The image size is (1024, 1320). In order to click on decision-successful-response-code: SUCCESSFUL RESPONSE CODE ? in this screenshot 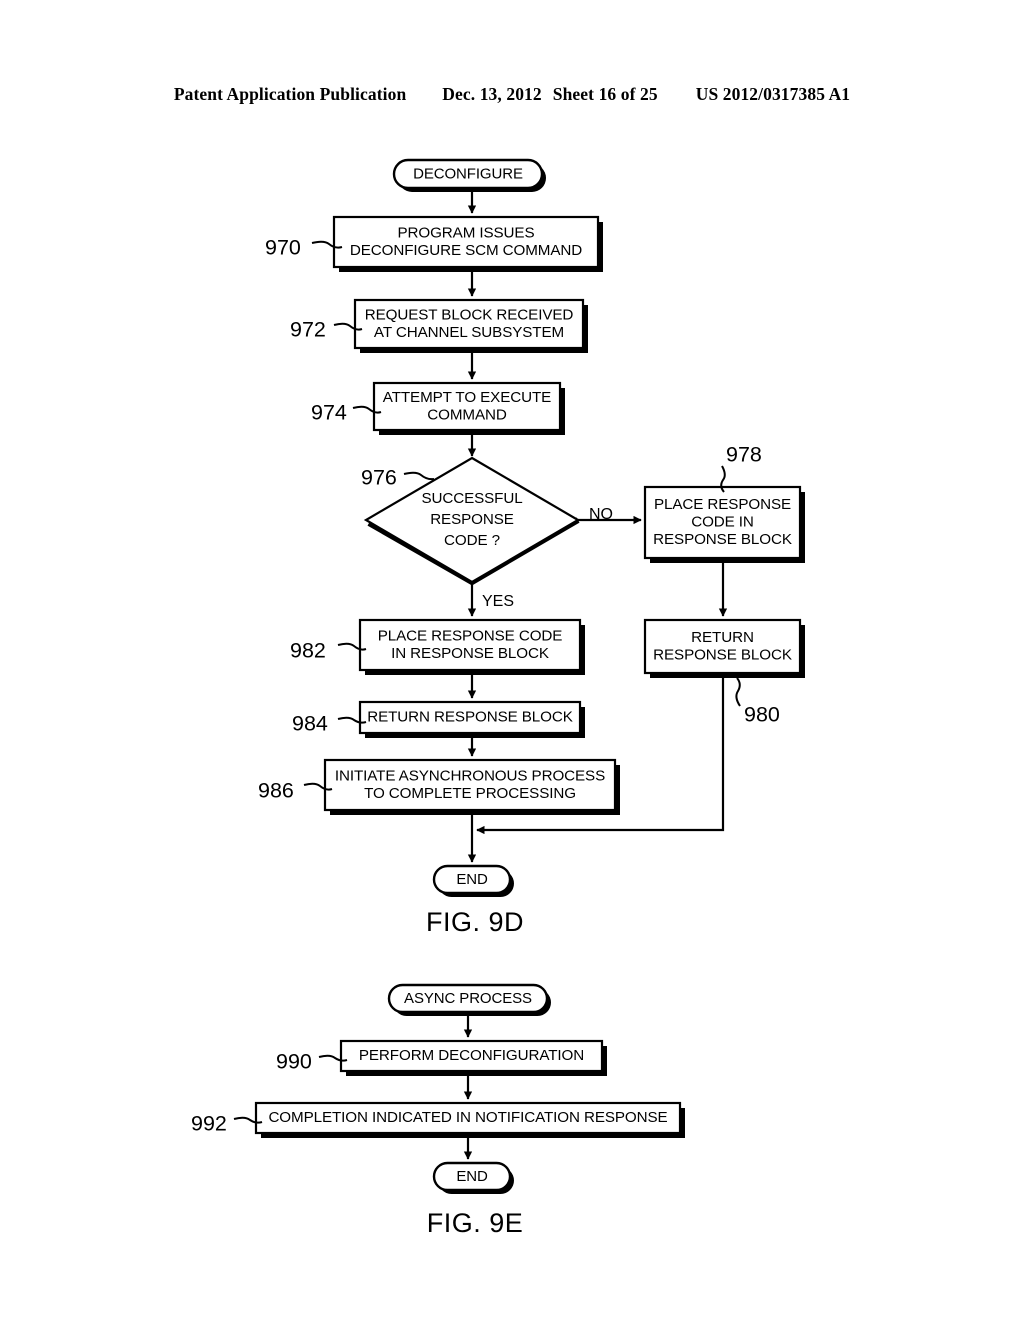, I will do `click(472, 521)`.